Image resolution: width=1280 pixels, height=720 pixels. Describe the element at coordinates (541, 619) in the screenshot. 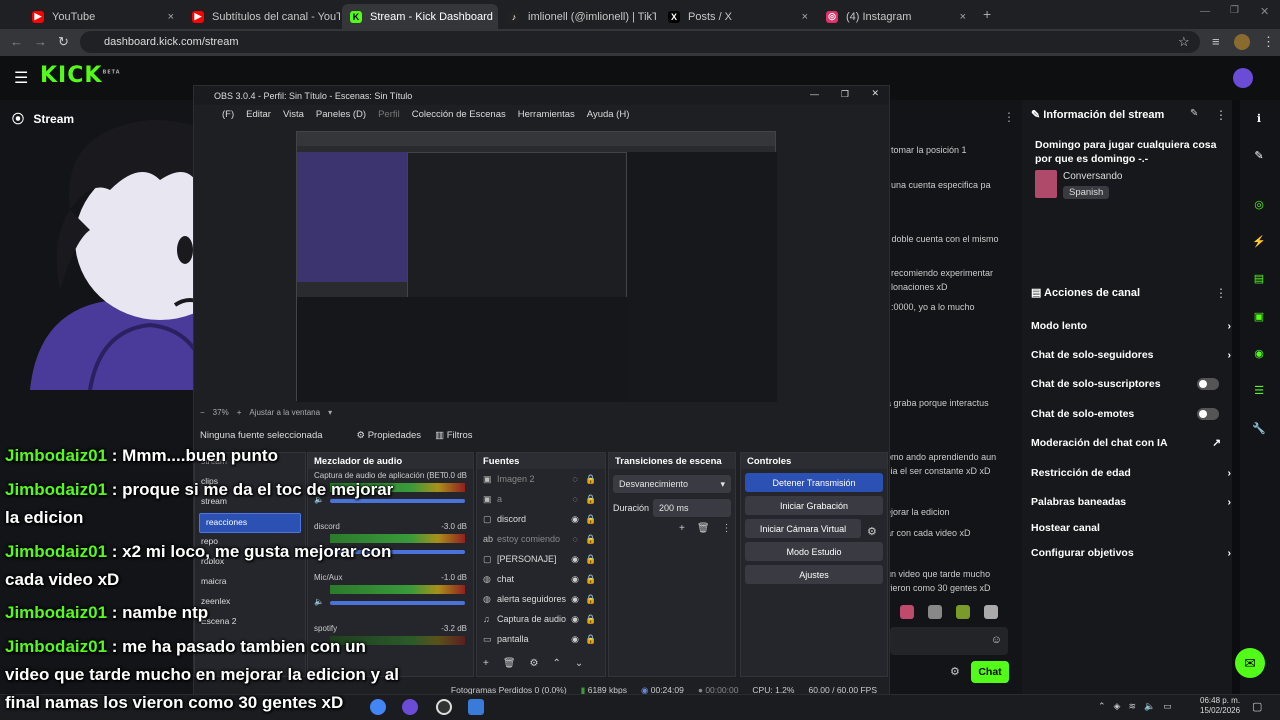

I see `source-item: ♫ Captura de audio ◉ 🔒` at that location.